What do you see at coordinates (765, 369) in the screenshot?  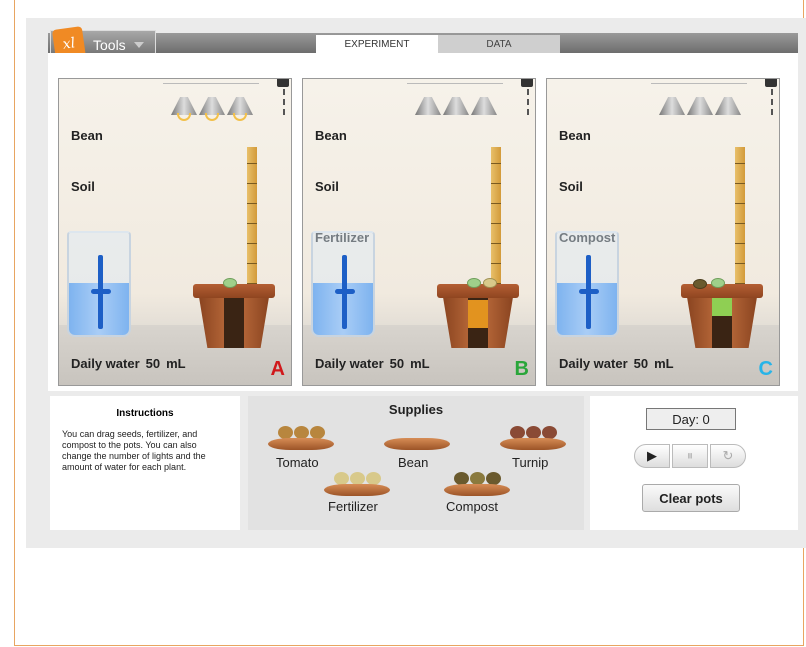 I see `chamber-letter: C` at bounding box center [765, 369].